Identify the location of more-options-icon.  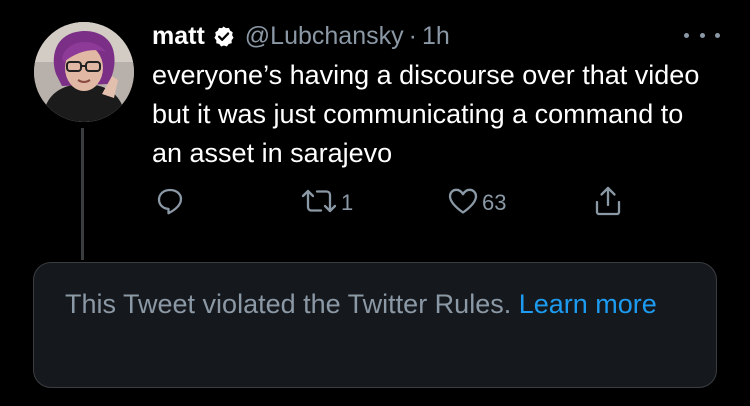
(702, 35).